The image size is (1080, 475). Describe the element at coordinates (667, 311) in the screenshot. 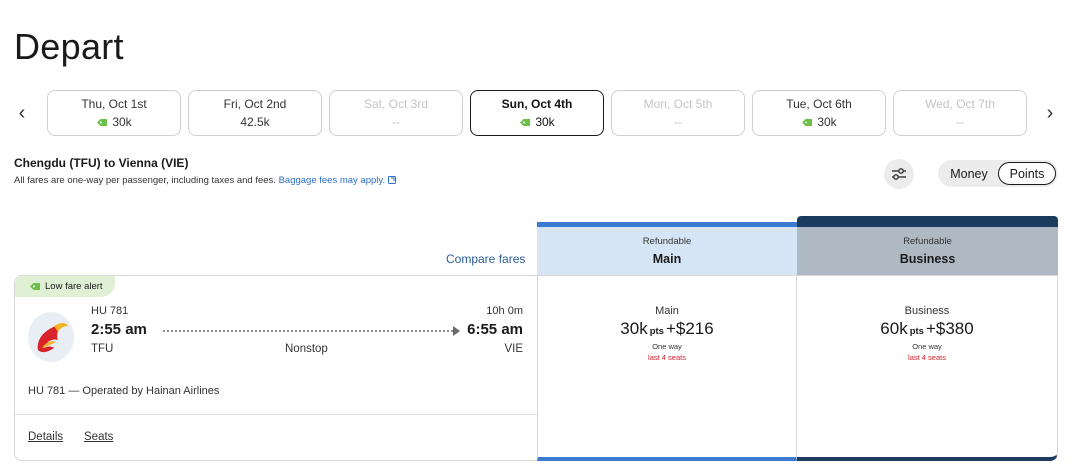

I see `fare-name: Main` at that location.